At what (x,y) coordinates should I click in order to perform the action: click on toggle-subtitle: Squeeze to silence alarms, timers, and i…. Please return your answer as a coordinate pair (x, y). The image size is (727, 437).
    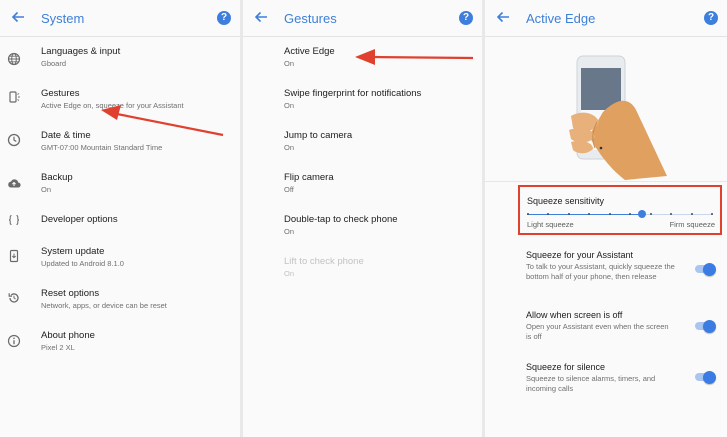
    Looking at the image, I should click on (591, 383).